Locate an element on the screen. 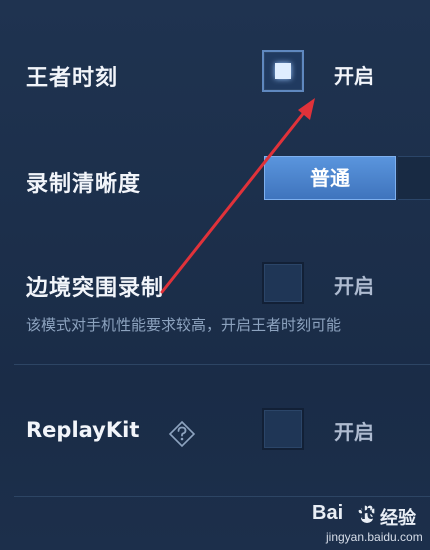 The height and width of the screenshot is (550, 430). baidu-jingyan-watermark: Bai 经验 jingyan.baidu.com du is located at coordinates (369, 525).